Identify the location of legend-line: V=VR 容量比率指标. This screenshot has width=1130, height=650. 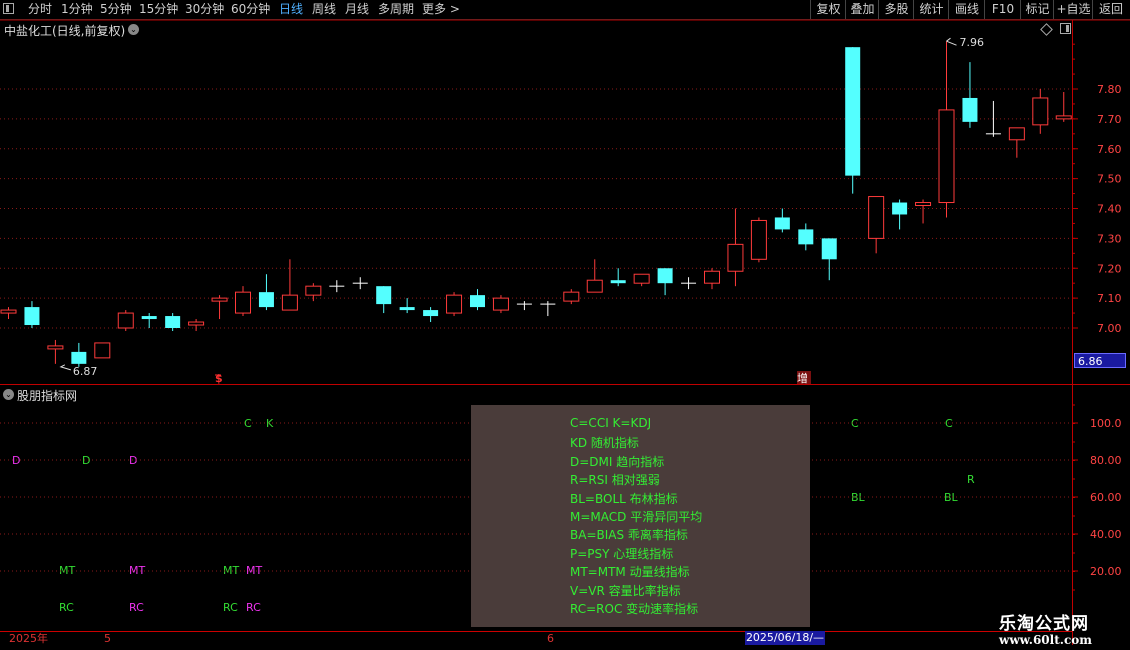
(625, 590).